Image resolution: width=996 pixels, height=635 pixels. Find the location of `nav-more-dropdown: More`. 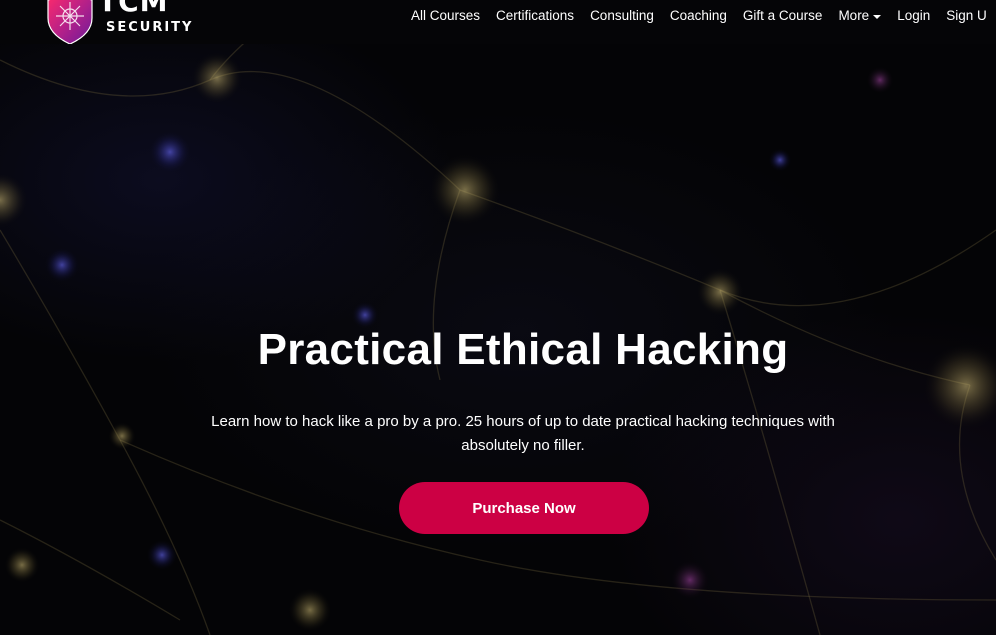

nav-more-dropdown: More is located at coordinates (860, 16).